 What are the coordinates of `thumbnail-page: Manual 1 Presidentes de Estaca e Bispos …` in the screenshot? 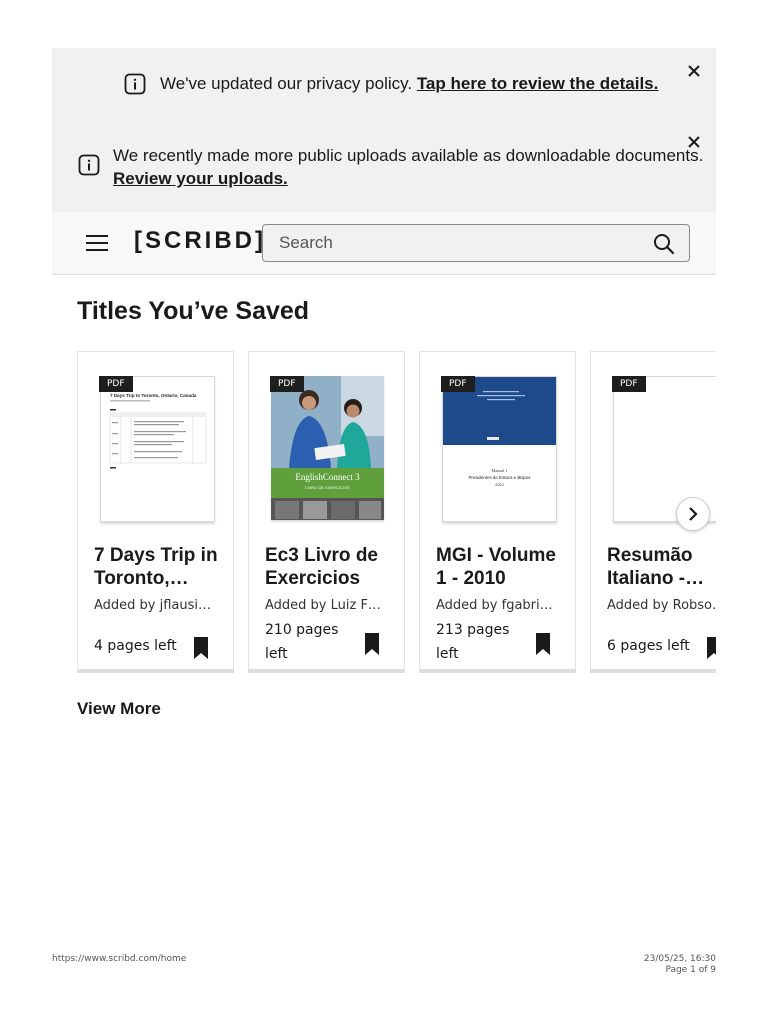 It's located at (499, 449).